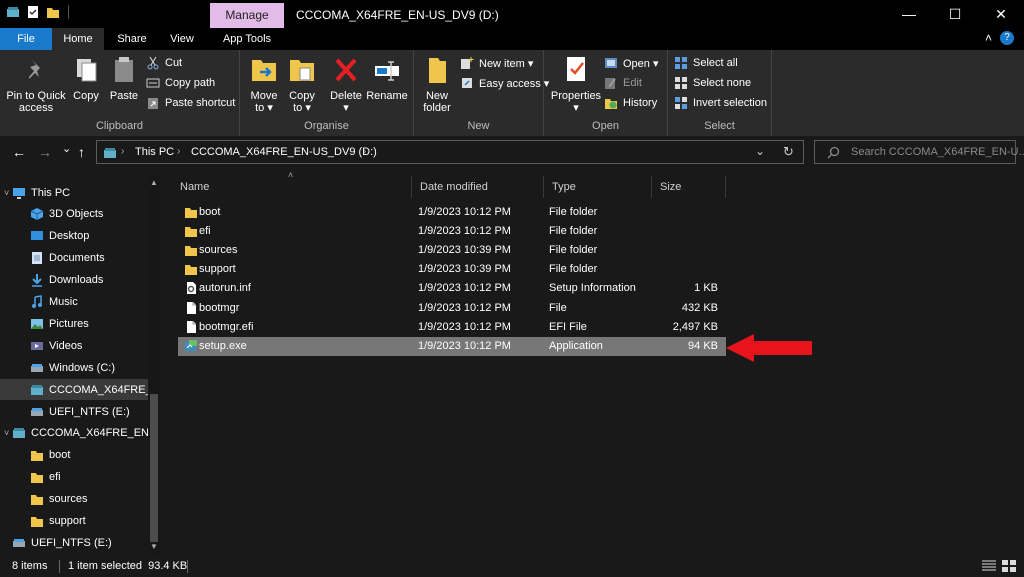  What do you see at coordinates (623, 83) in the screenshot?
I see `edit-button: Edit` at bounding box center [623, 83].